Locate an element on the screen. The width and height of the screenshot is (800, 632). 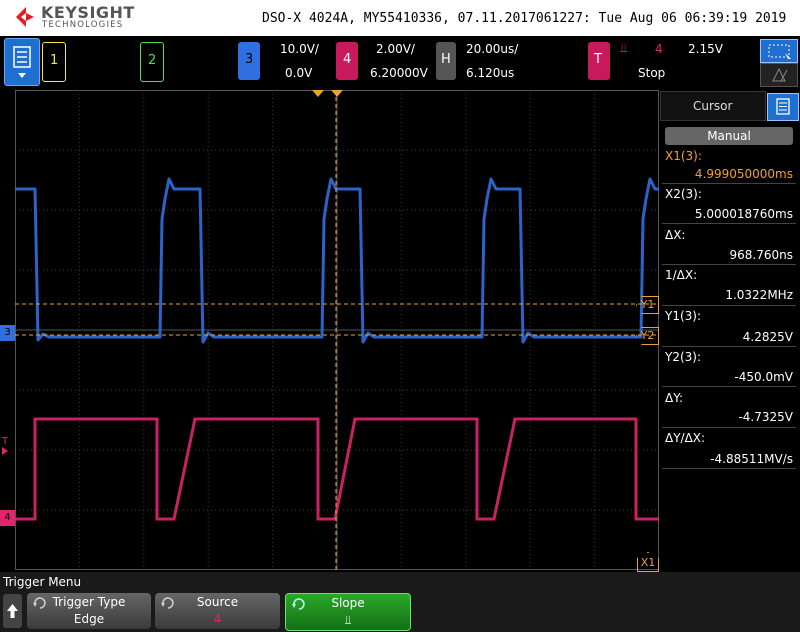
channel-3-marker-label: 3 is located at coordinates (7, 332).